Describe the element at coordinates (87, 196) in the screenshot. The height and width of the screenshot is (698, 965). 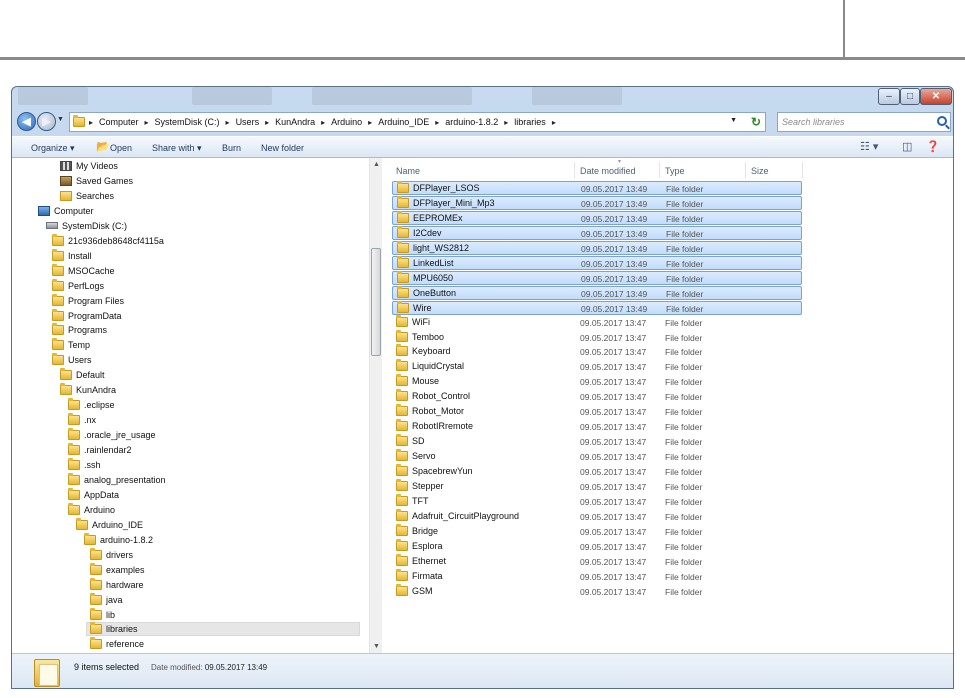
I see `nav-item: Searches` at that location.